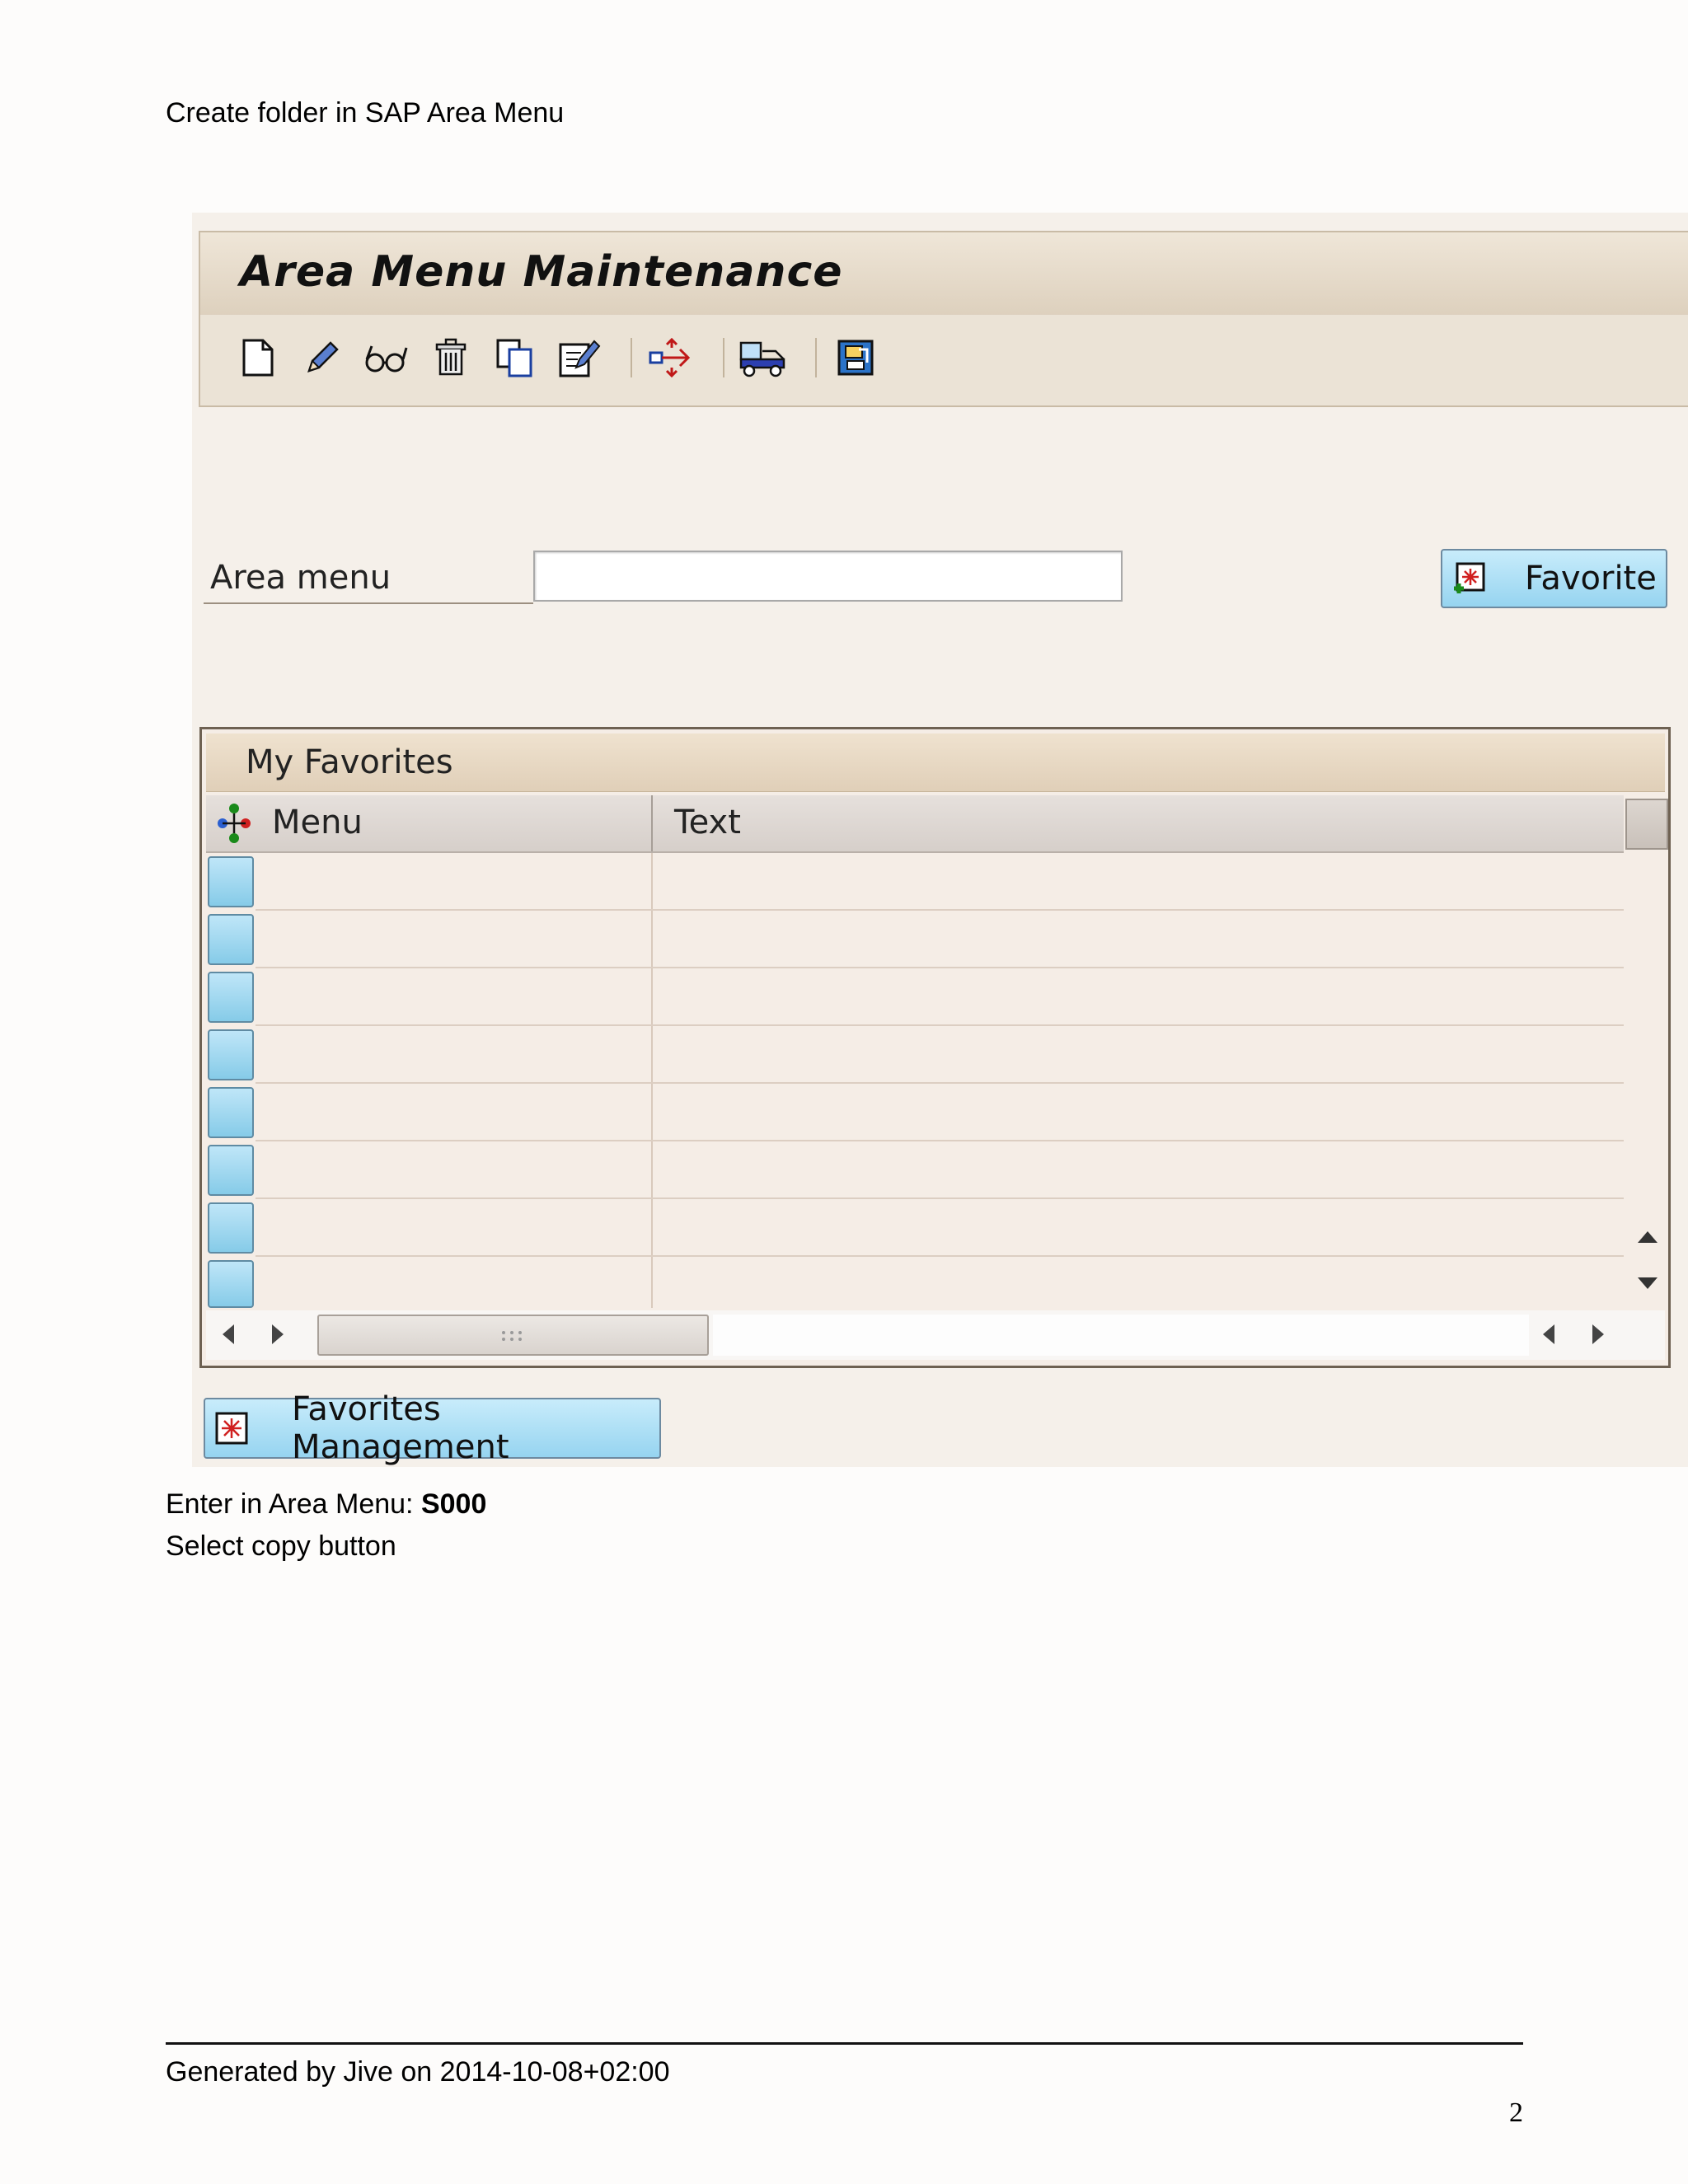 The image size is (1688, 2184). I want to click on footer-divider, so click(844, 2043).